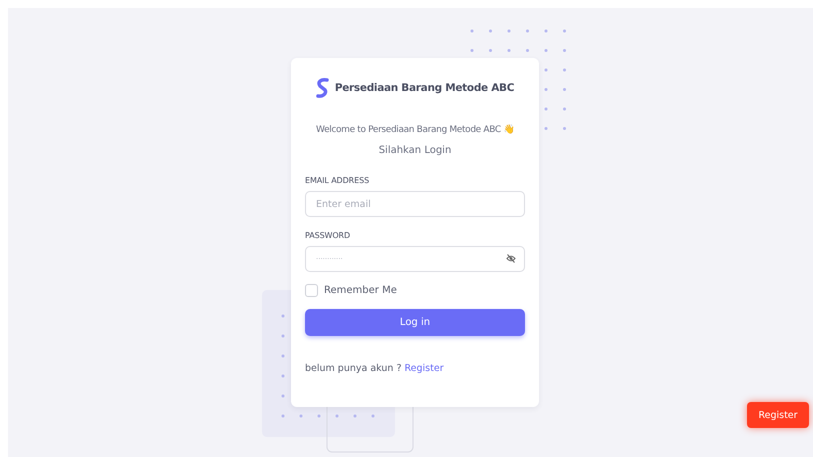 The height and width of the screenshot is (457, 813). Describe the element at coordinates (778, 415) in the screenshot. I see `register-button: Register` at that location.